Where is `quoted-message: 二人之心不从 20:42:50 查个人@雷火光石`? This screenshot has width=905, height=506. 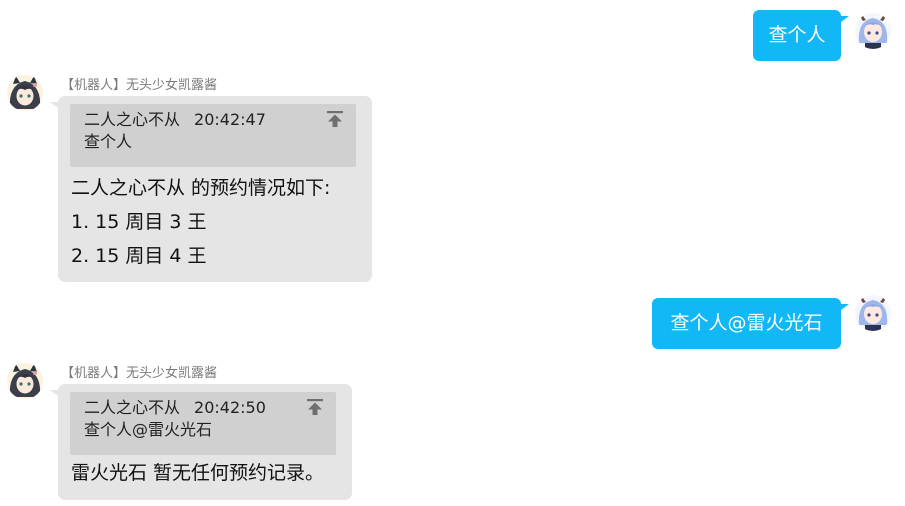
quoted-message: 二人之心不从 20:42:50 查个人@雷火光石 is located at coordinates (203, 423).